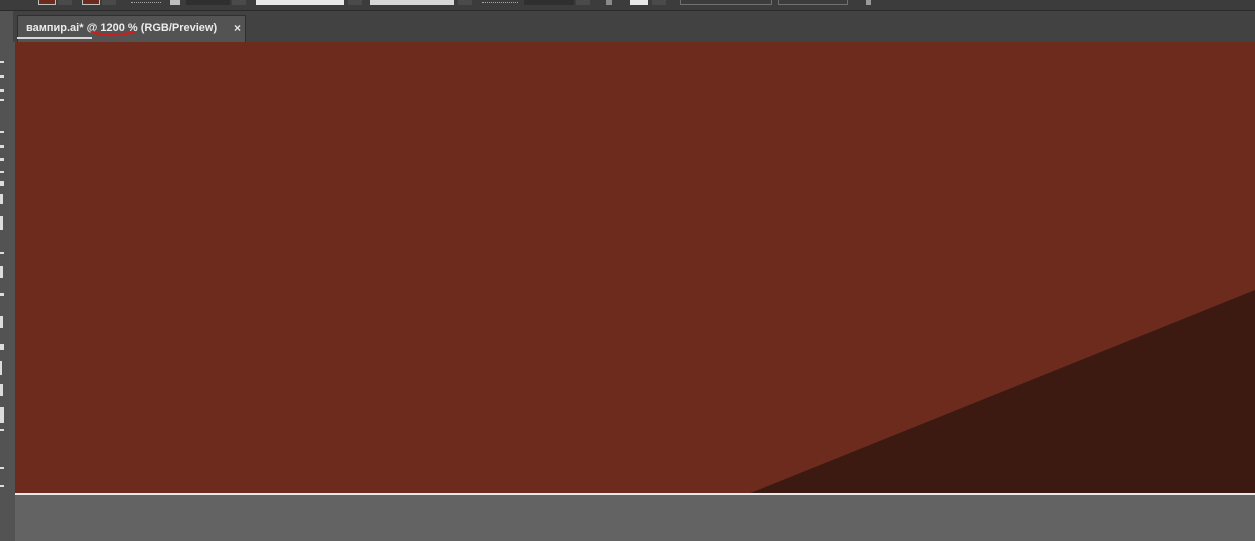 The height and width of the screenshot is (541, 1255). I want to click on graphic-style-swatch, so click(639, 2).